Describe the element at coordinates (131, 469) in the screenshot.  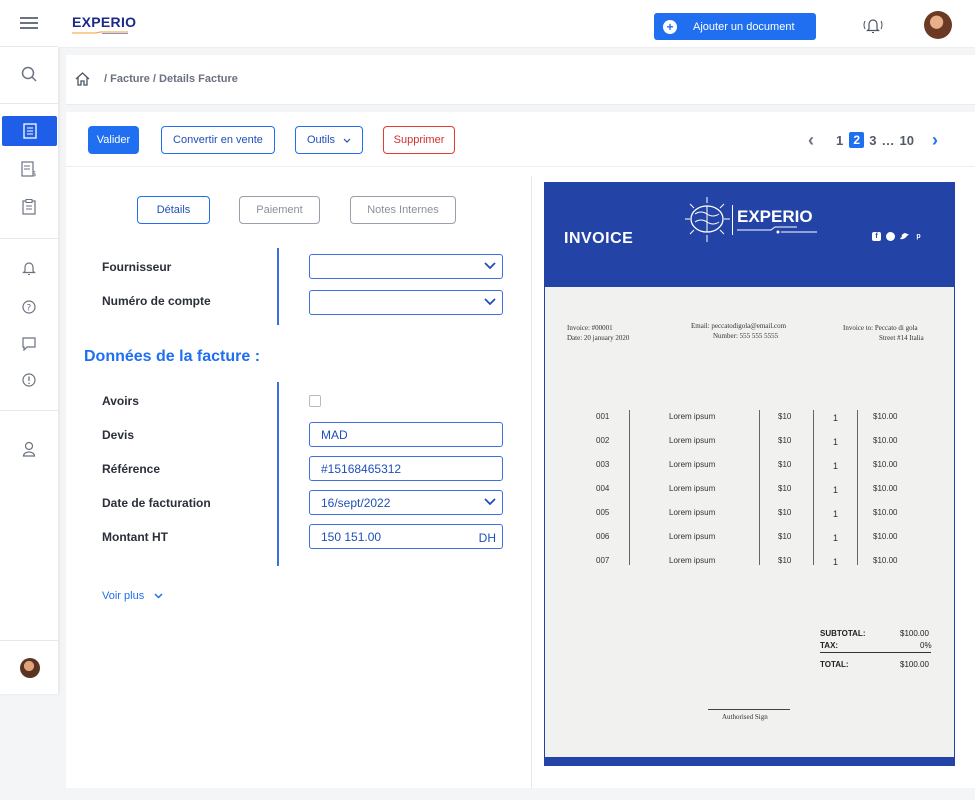
I see `reference-label: Référence` at that location.